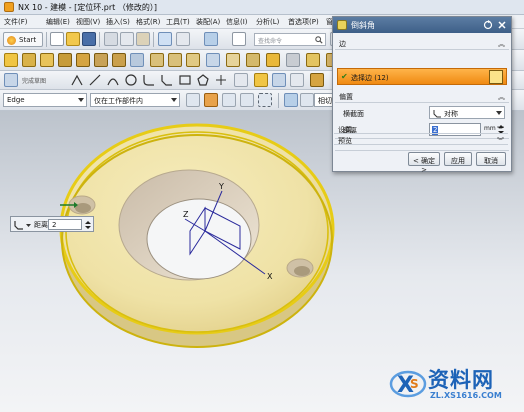 The width and height of the screenshot is (524, 412). What do you see at coordinates (313, 60) in the screenshot?
I see `thread-icon` at bounding box center [313, 60].